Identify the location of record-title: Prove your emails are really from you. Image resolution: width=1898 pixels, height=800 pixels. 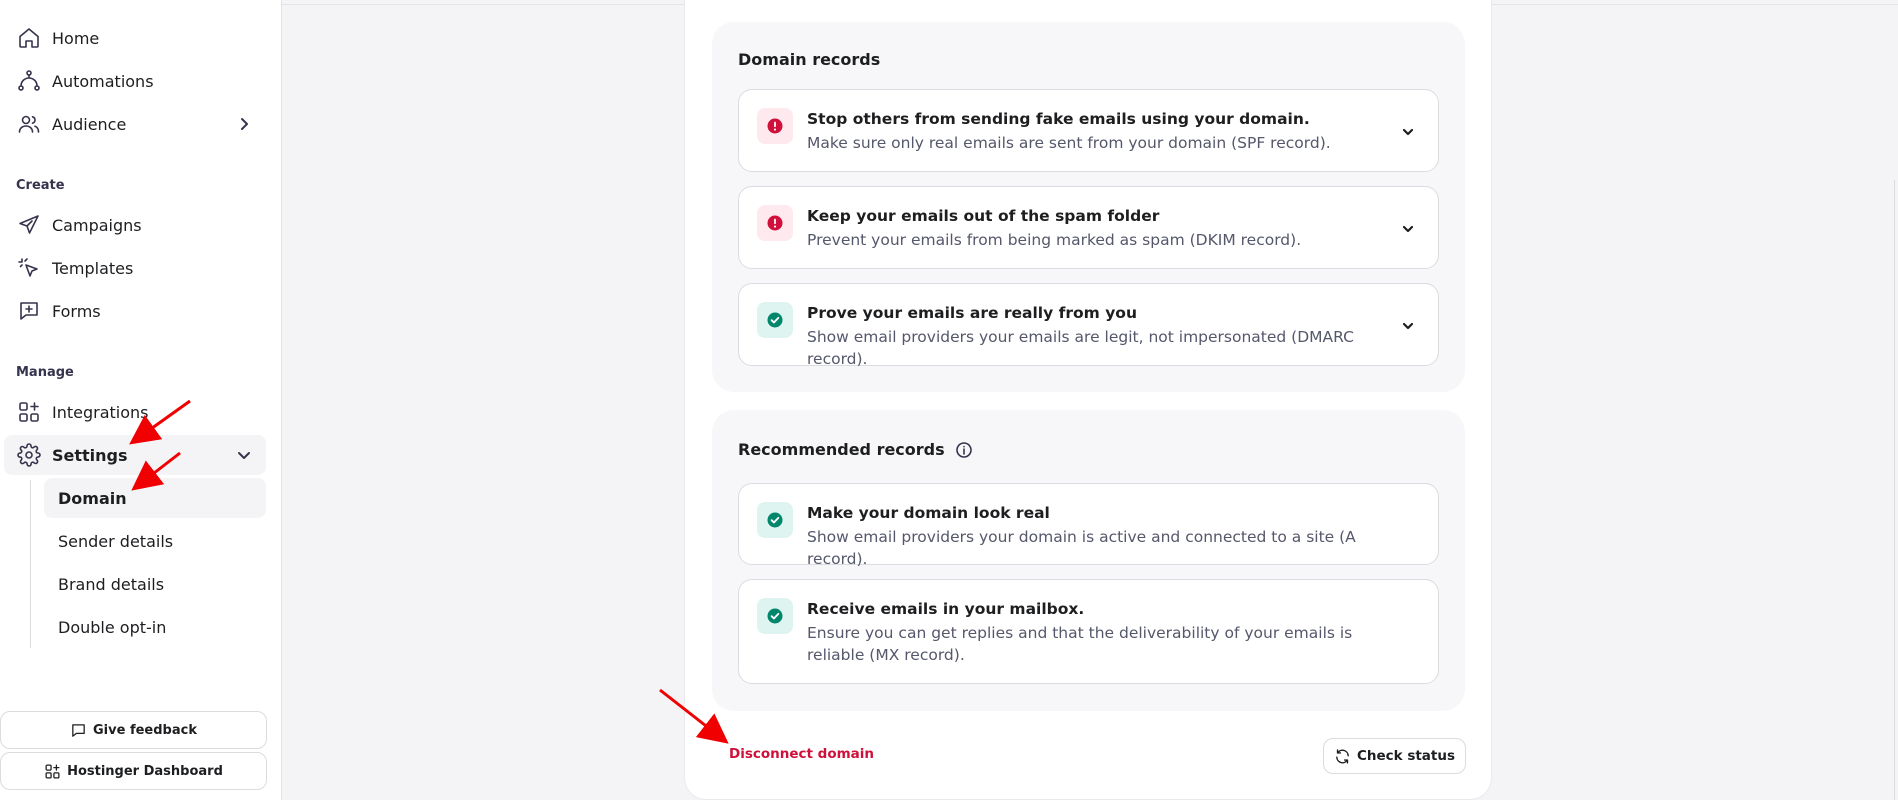
(972, 313).